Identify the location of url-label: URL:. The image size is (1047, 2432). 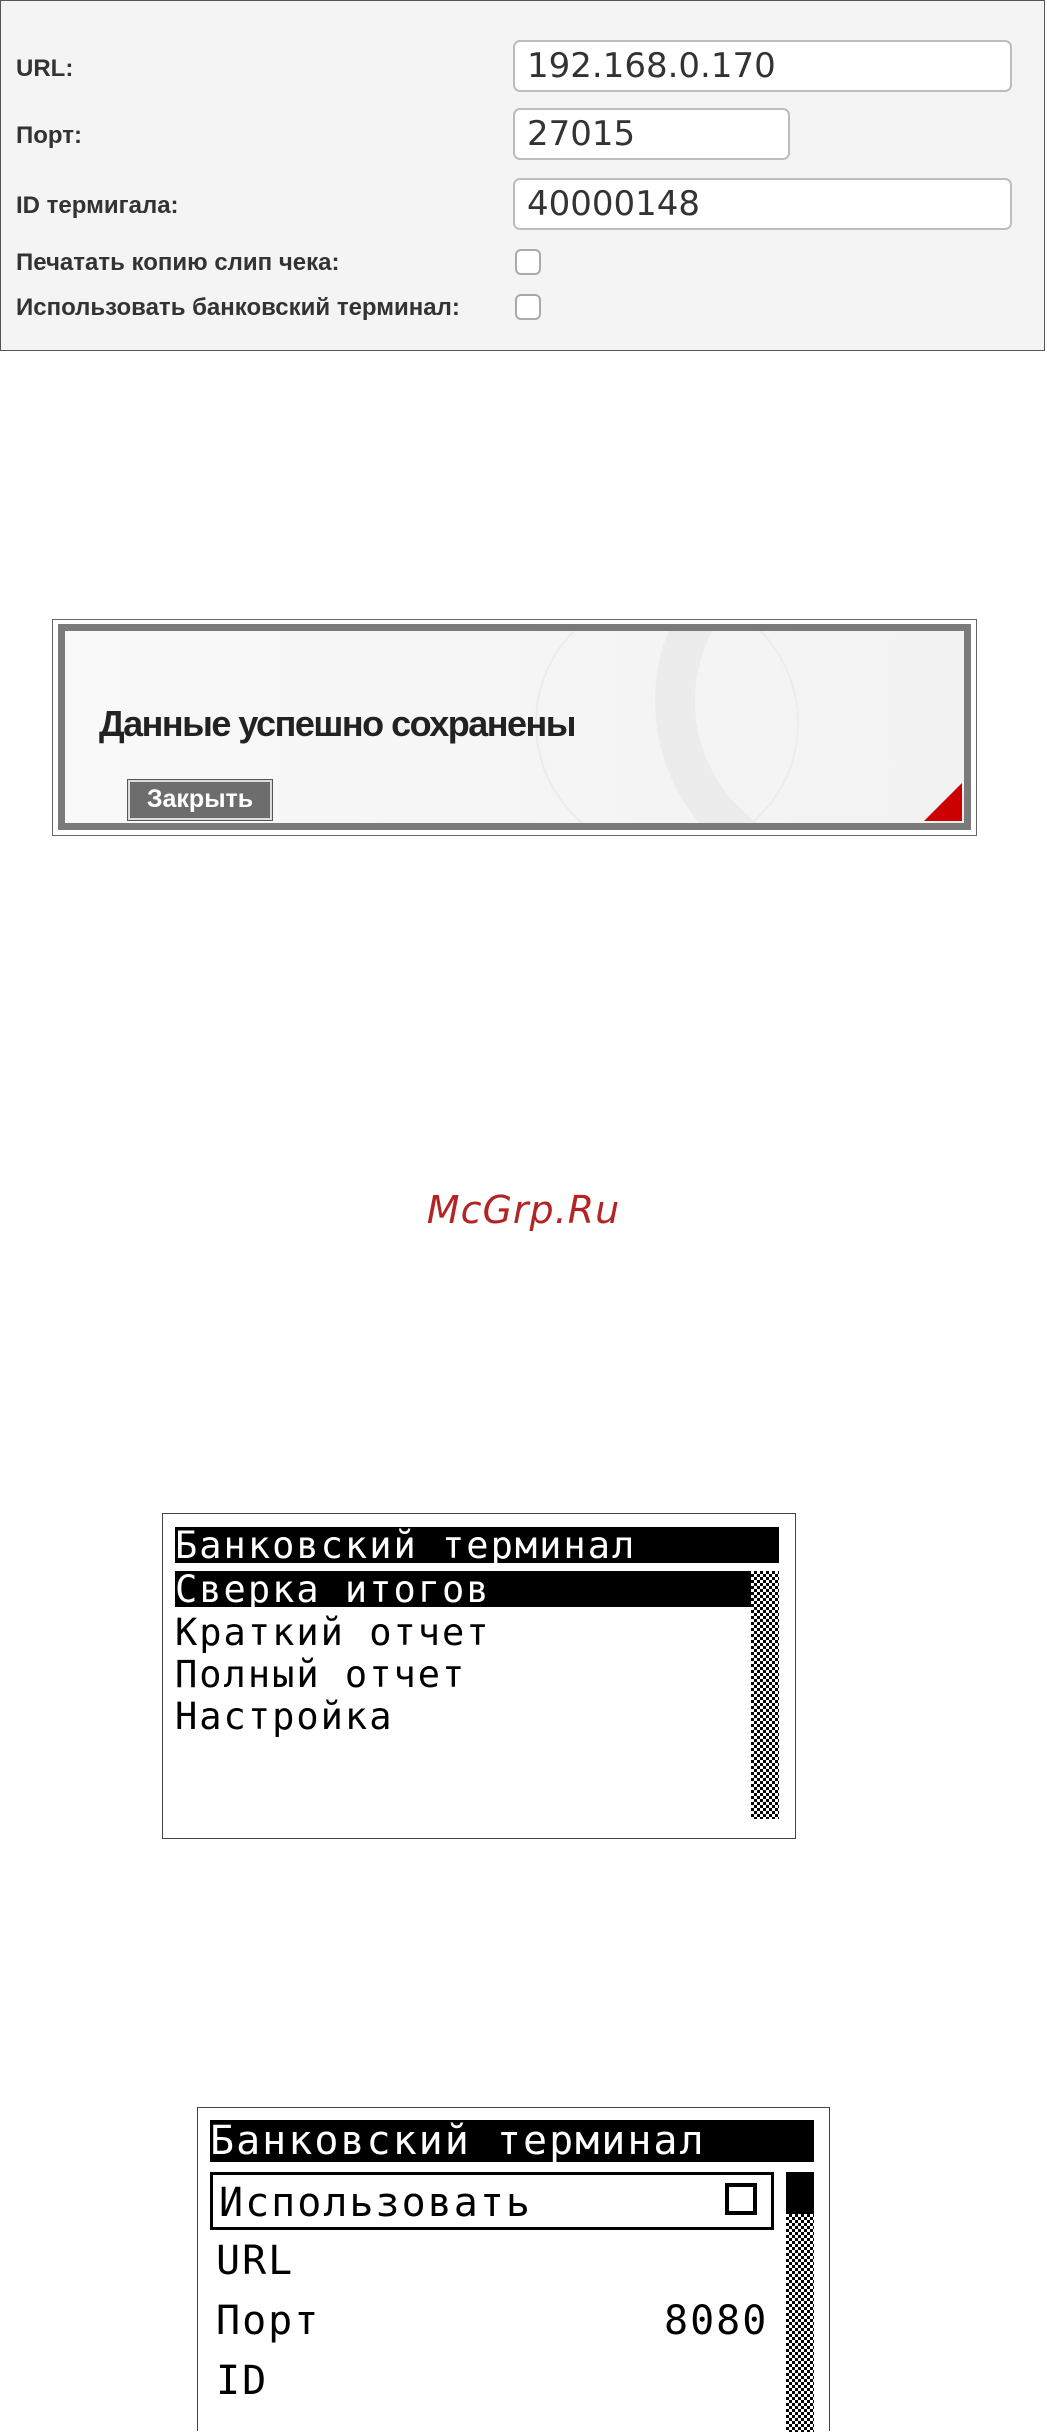
(45, 68).